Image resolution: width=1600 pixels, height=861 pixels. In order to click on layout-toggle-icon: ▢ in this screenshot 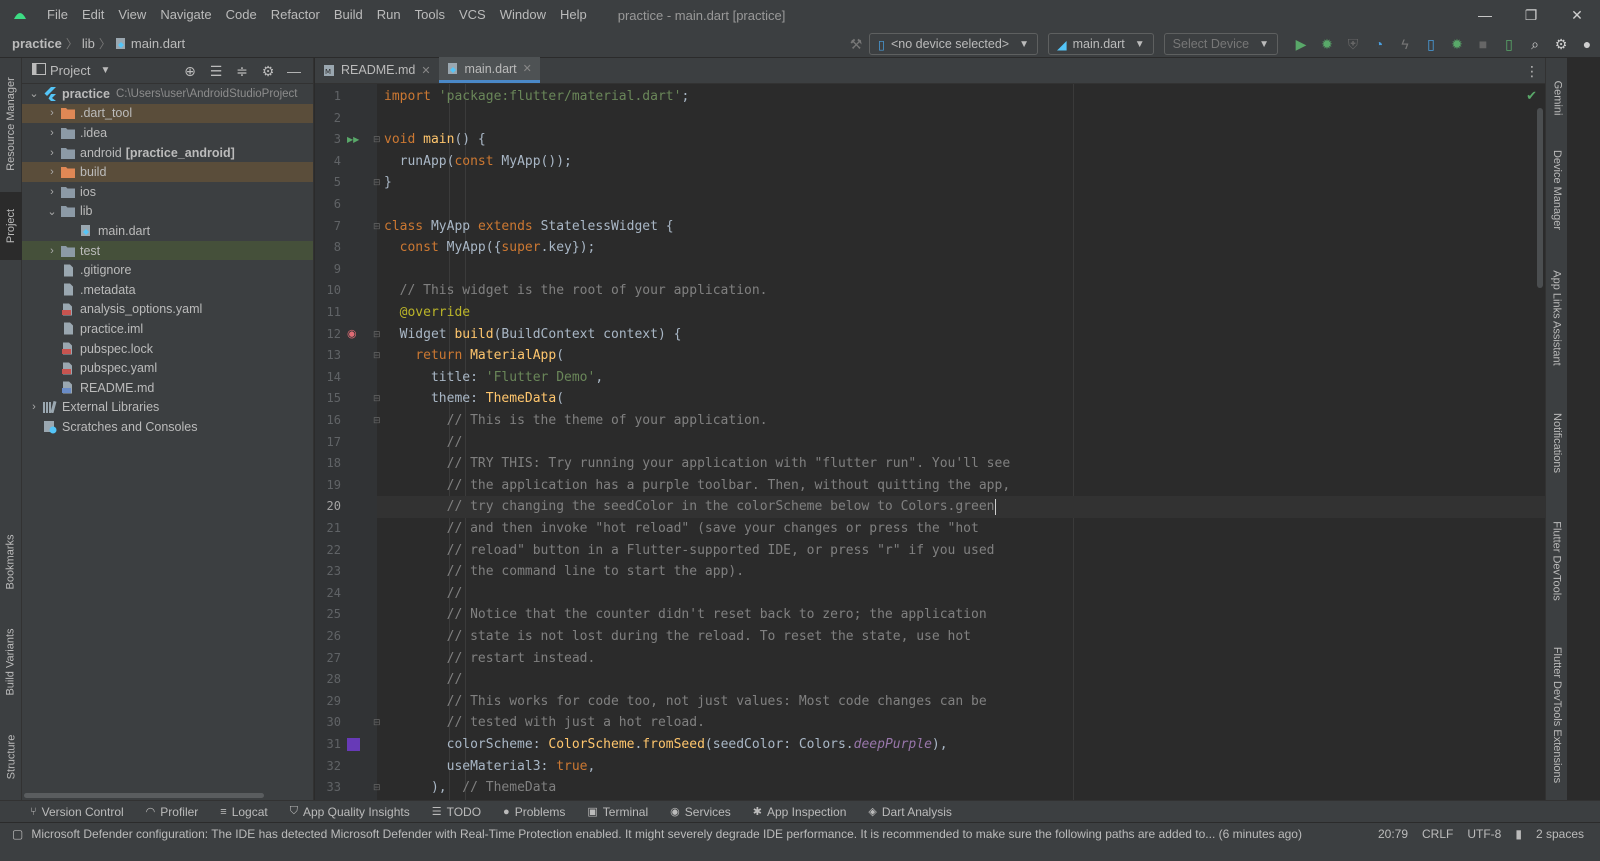, I will do `click(17, 834)`.